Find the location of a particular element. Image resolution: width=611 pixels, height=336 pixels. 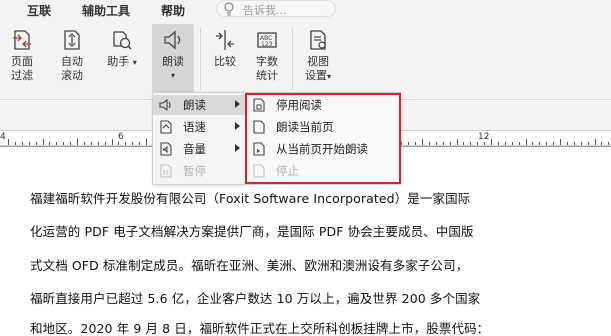

menu-item-speed: 语速 is located at coordinates (199, 127).